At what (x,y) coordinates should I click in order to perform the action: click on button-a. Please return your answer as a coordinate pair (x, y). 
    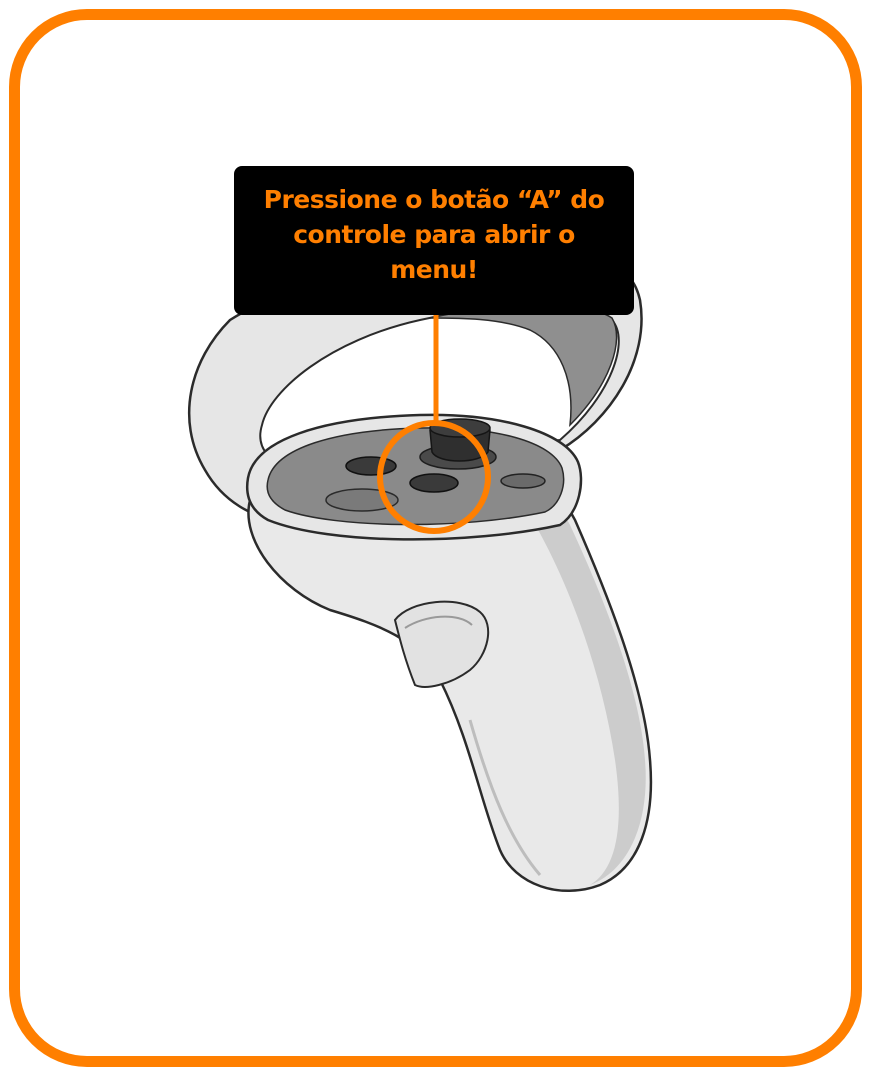
    Looking at the image, I should click on (434, 483).